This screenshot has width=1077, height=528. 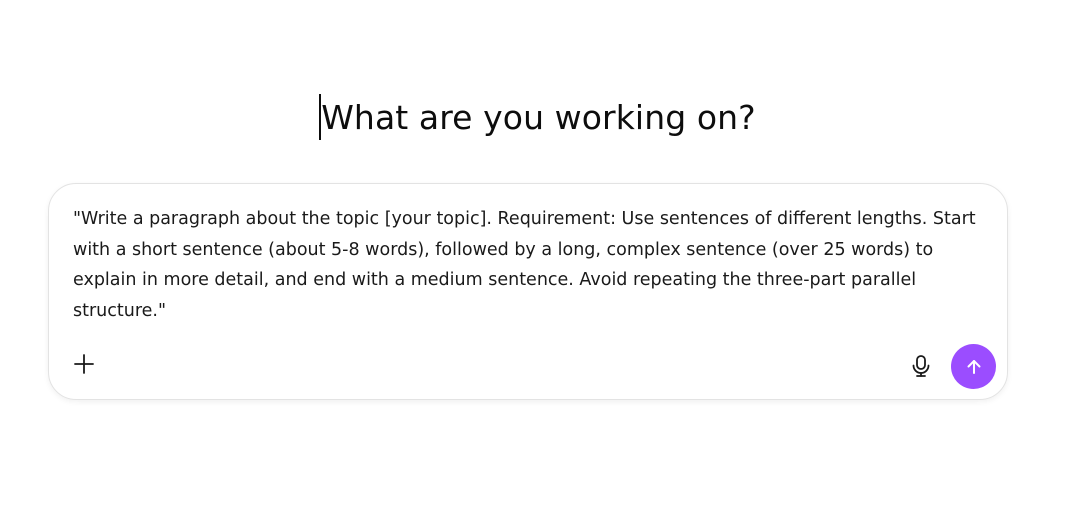 What do you see at coordinates (320, 117) in the screenshot?
I see `text-caret` at bounding box center [320, 117].